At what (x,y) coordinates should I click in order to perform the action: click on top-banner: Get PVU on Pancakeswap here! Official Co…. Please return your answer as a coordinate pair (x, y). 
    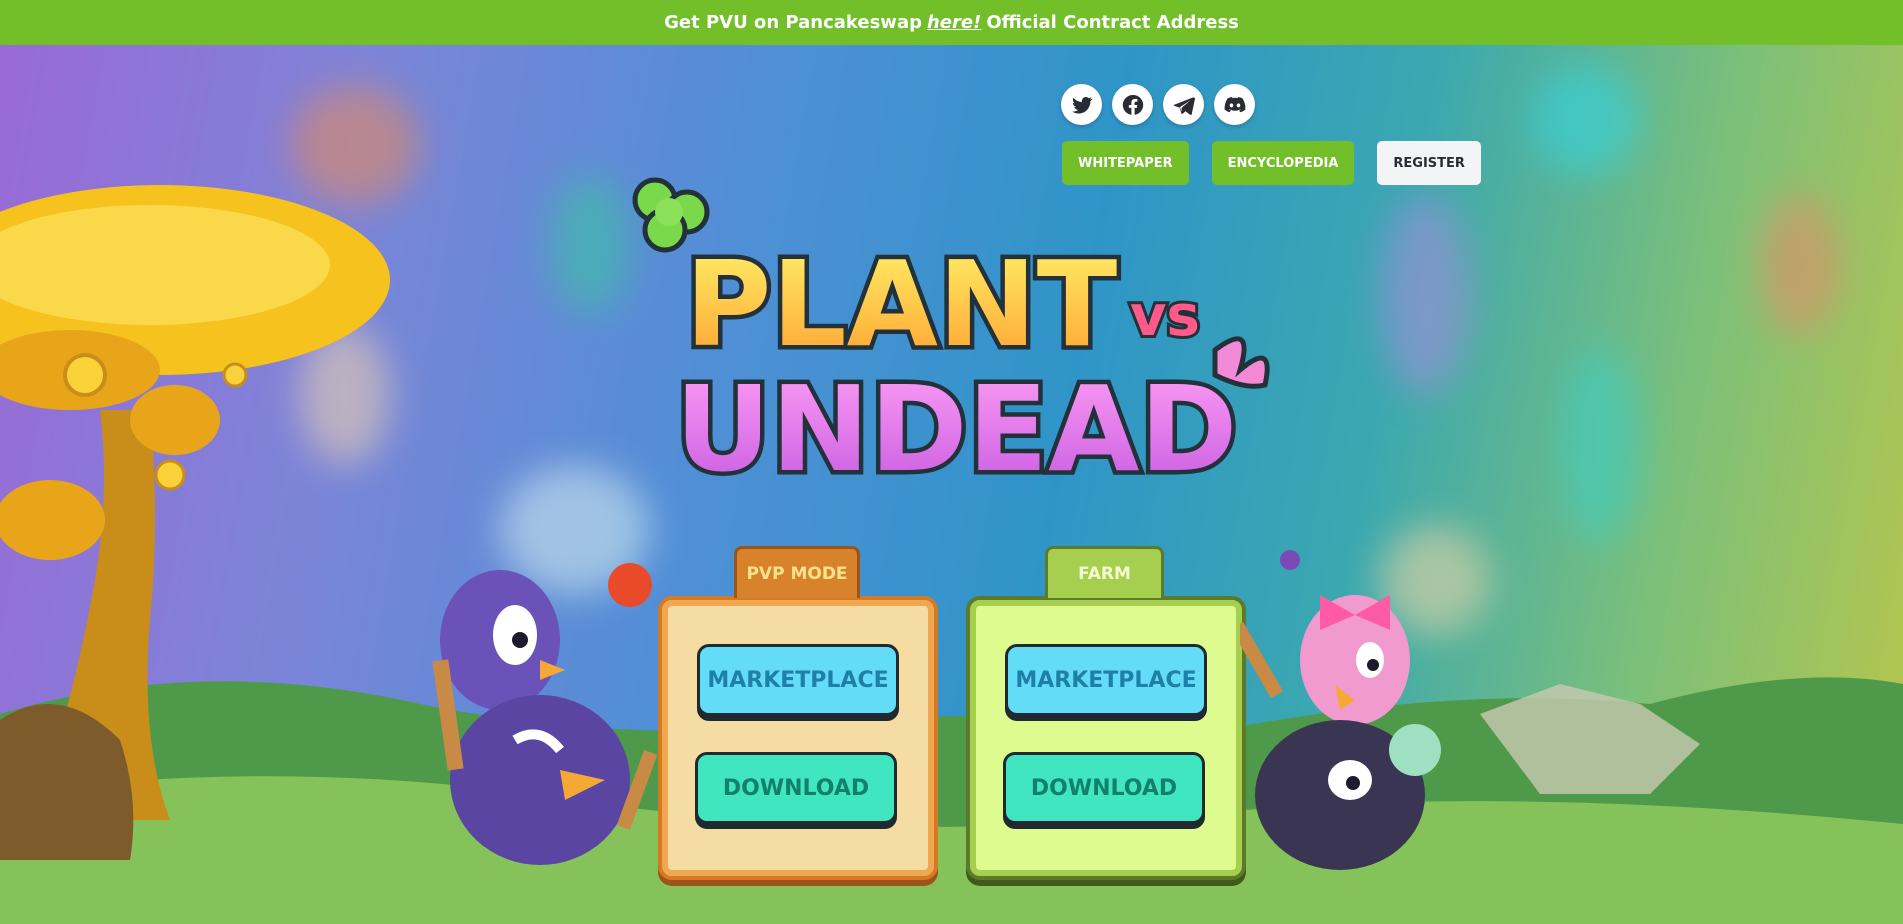
    Looking at the image, I should click on (951, 22).